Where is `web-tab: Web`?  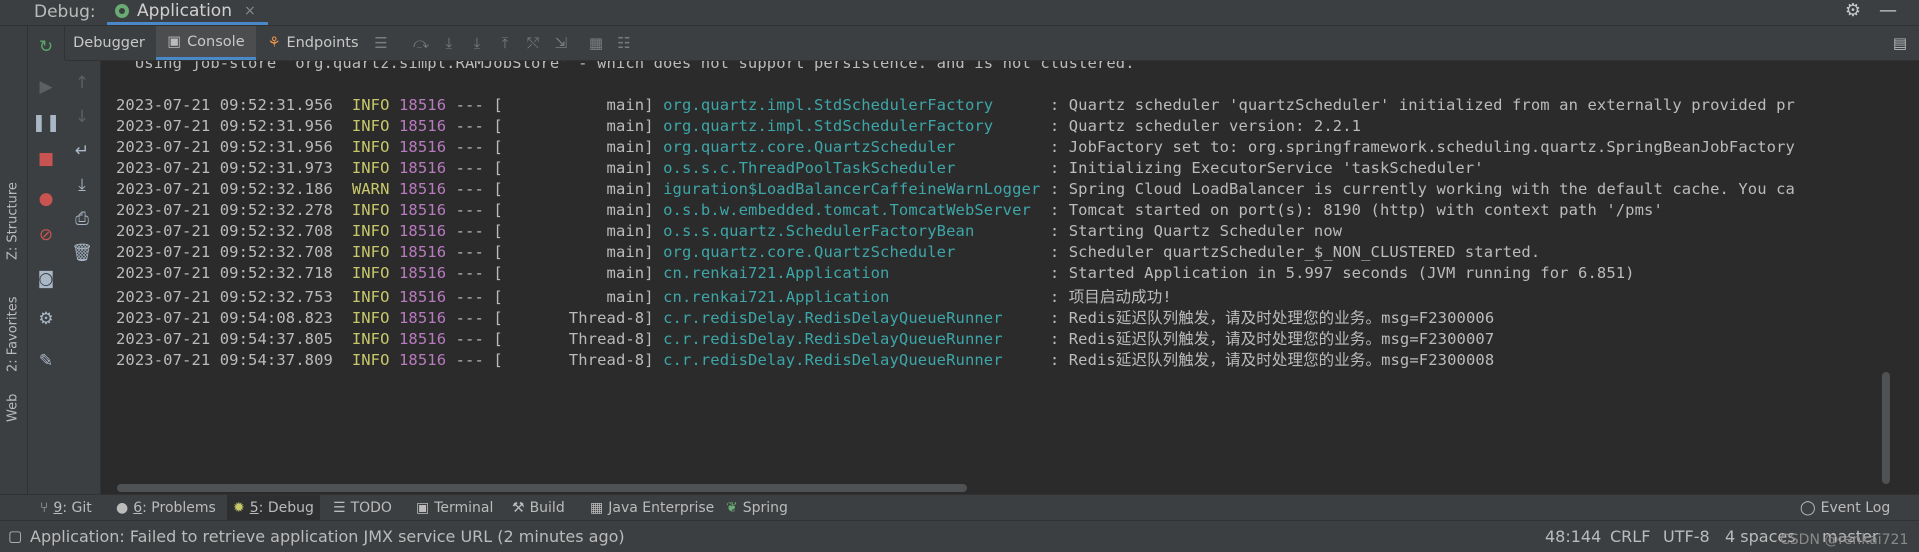 web-tab: Web is located at coordinates (13, 408).